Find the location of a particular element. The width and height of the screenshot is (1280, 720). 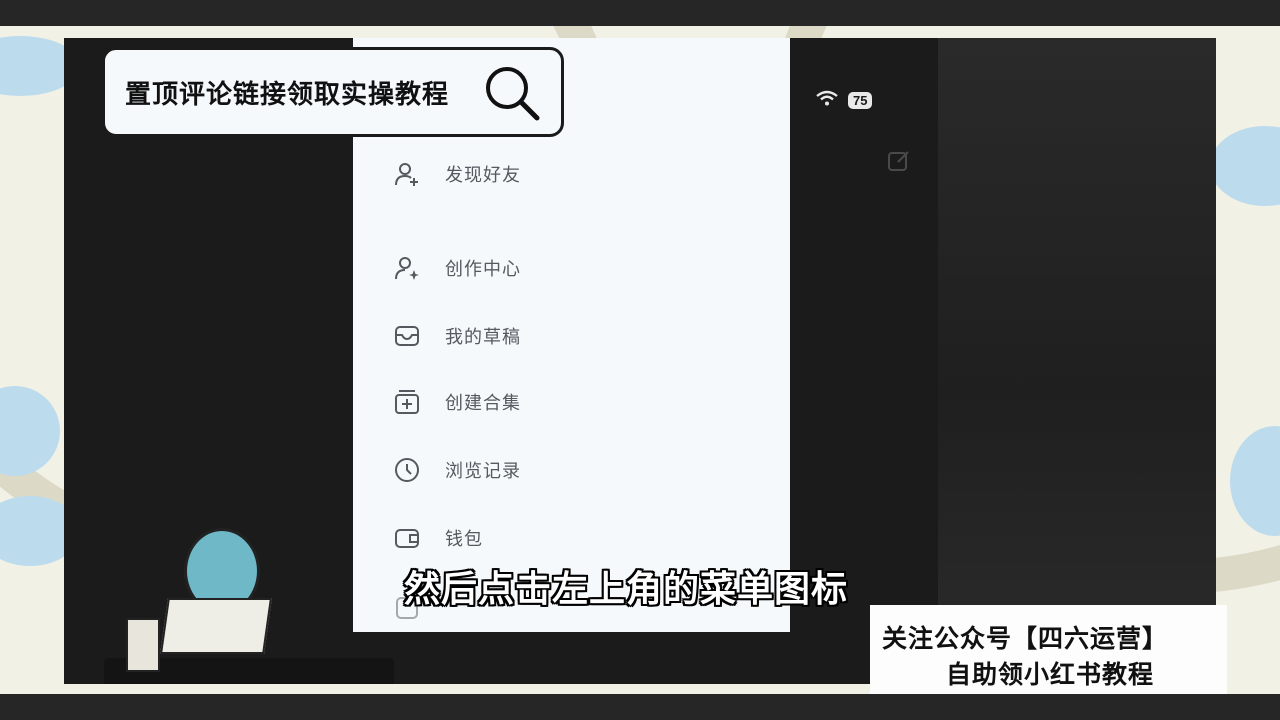

add-collection-icon is located at coordinates (407, 402).